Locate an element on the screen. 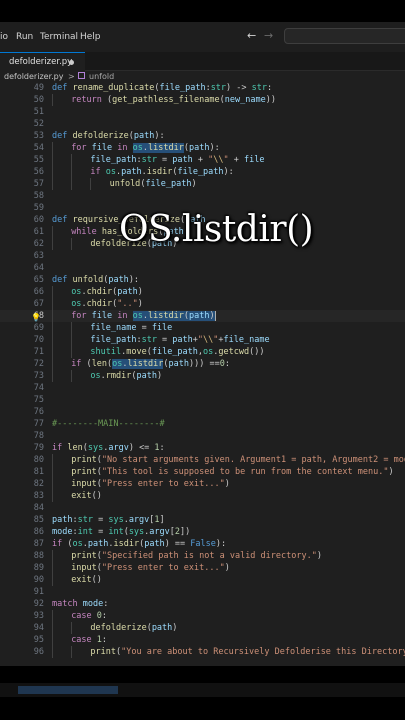  code-line: 54 for file in os.listdir(path): is located at coordinates (202, 148).